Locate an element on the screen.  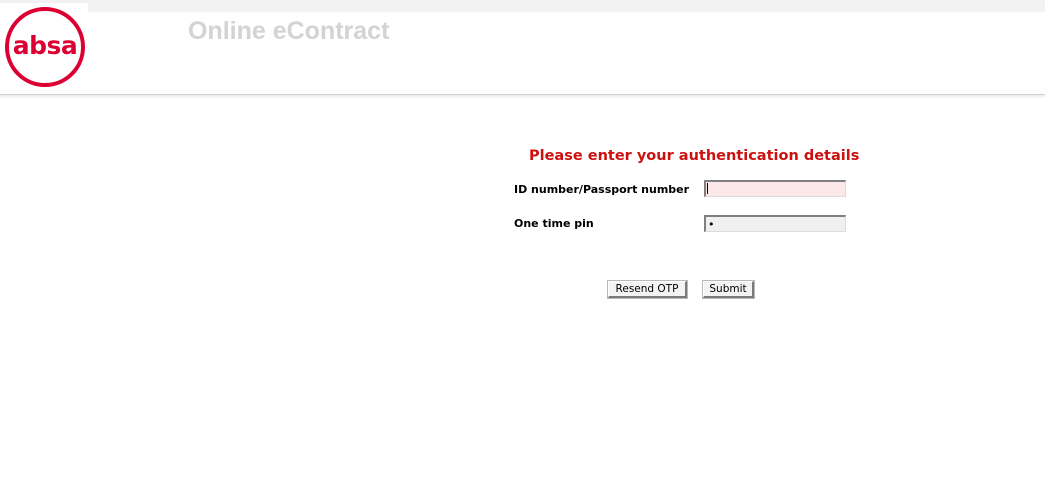
absa-logo: absa is located at coordinates (44, 46).